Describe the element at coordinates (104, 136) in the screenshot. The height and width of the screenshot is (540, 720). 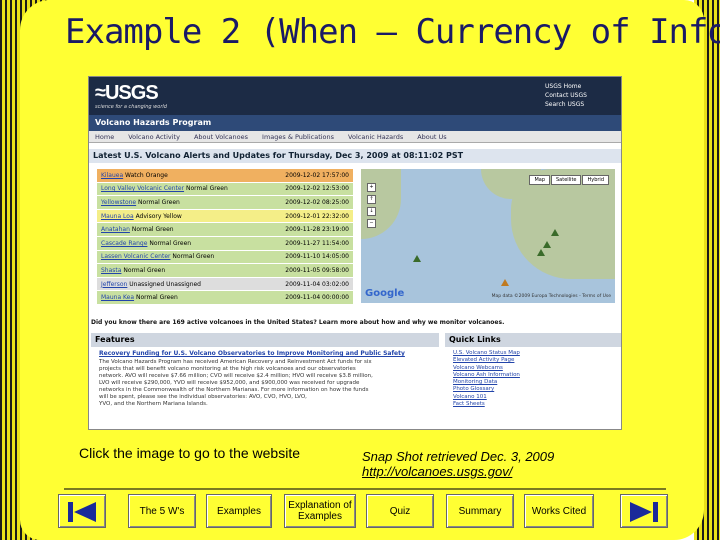
I see `nav-home: Home` at that location.